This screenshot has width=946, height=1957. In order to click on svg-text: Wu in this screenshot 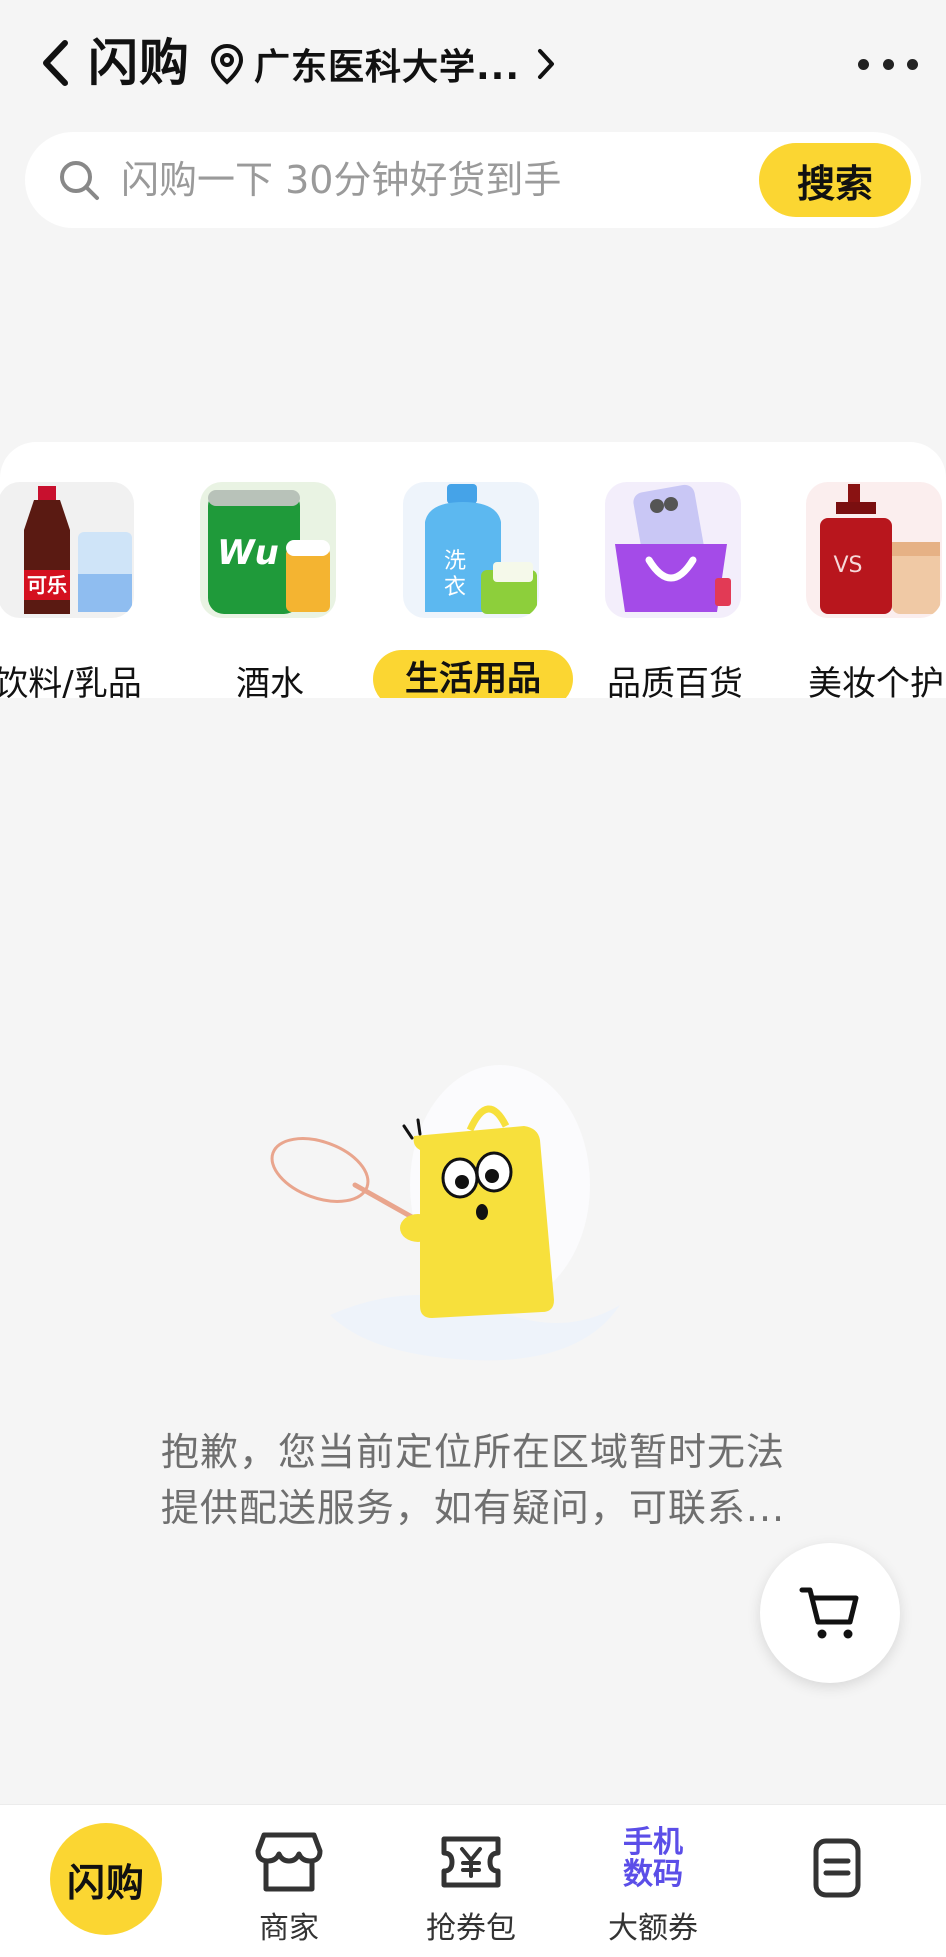, I will do `click(248, 553)`.